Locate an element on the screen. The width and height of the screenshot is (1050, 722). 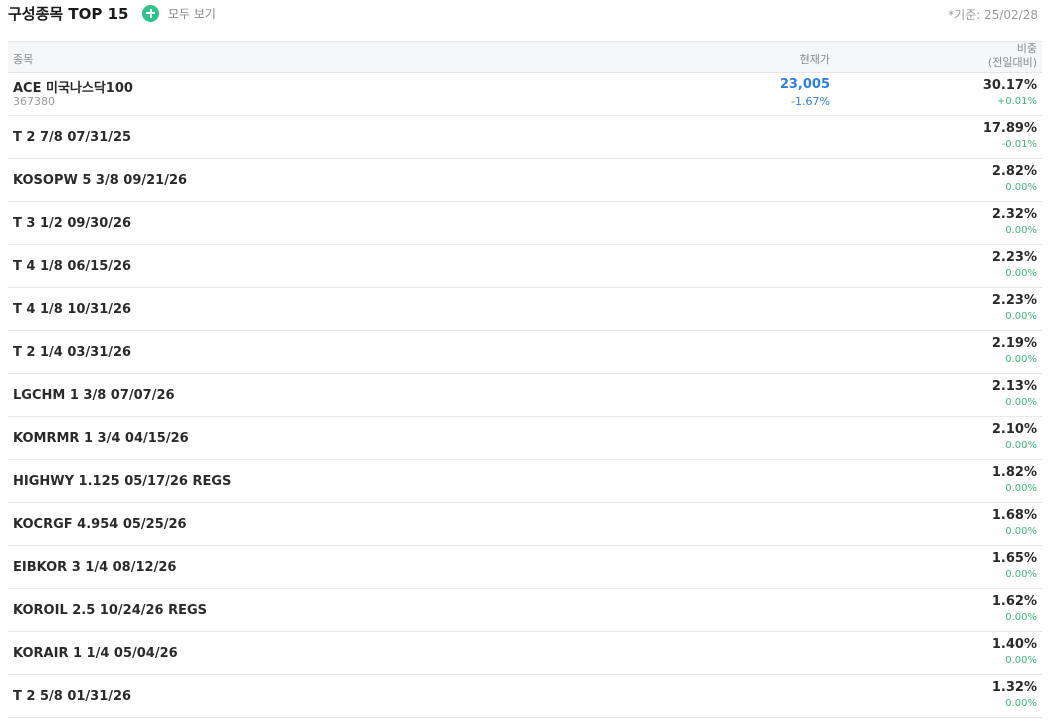
holding-weight: 2.13% is located at coordinates (1014, 386).